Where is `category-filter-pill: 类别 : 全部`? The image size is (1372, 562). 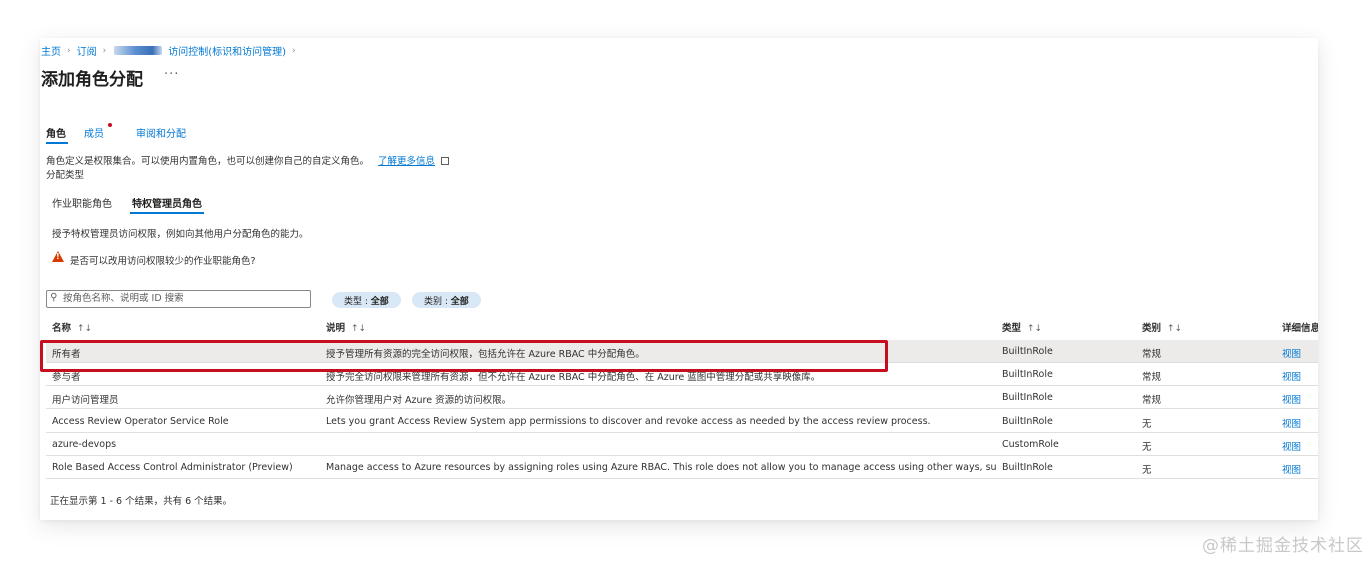
category-filter-pill: 类别 : 全部 is located at coordinates (446, 300).